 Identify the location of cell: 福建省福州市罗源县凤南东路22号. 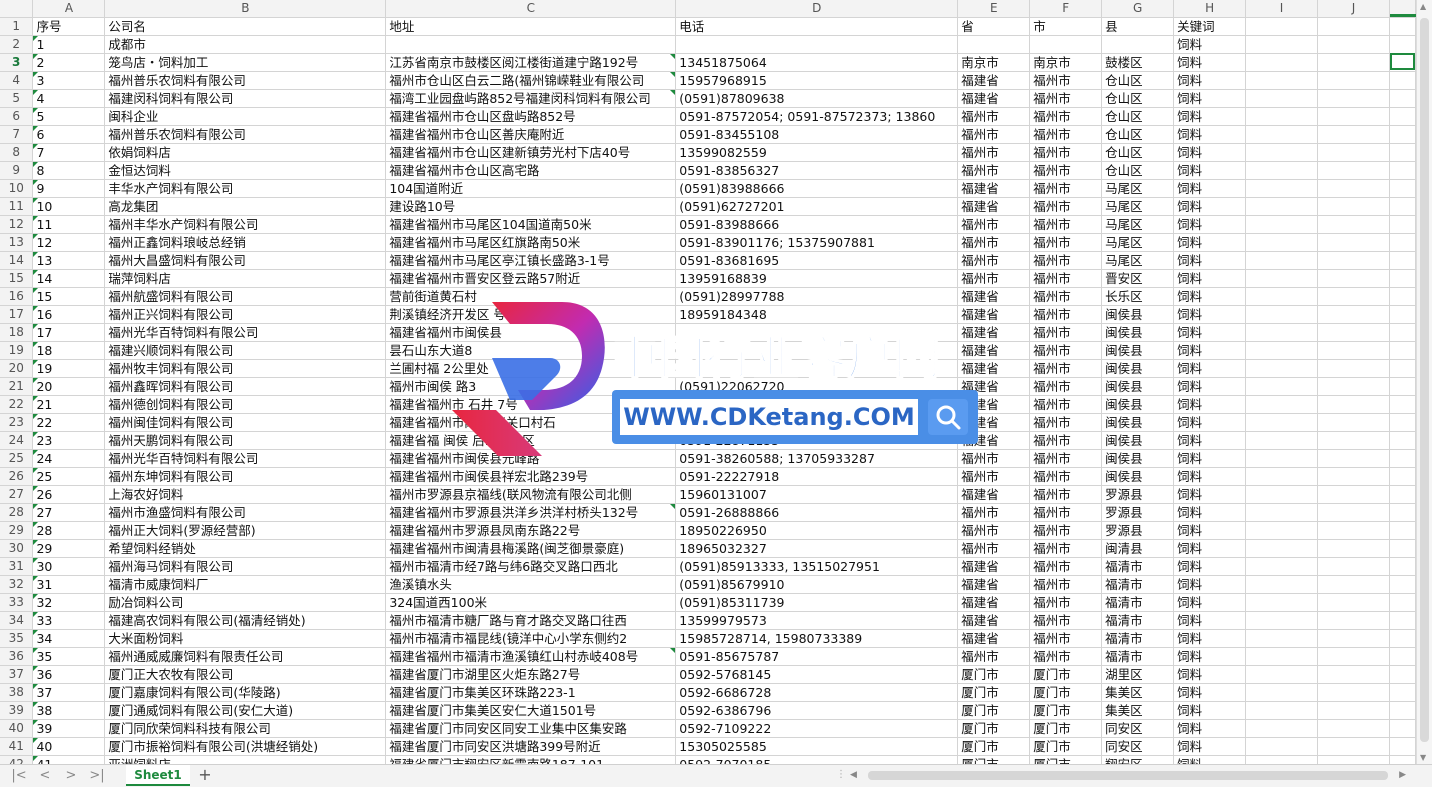
(531, 530).